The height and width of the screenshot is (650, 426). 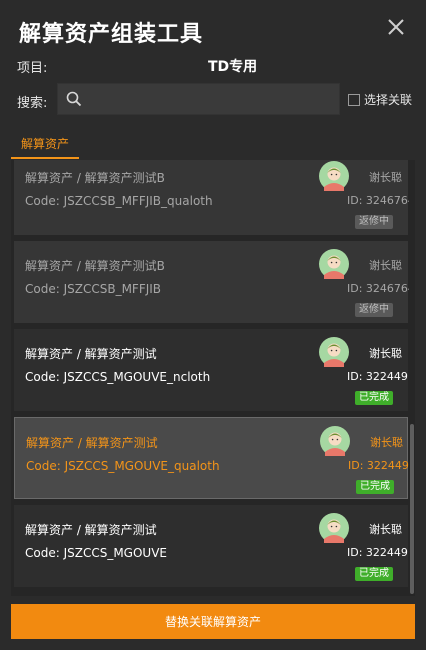 I want to click on asset-code: Code: JSZCCS_MGOUVE, so click(x=96, y=553).